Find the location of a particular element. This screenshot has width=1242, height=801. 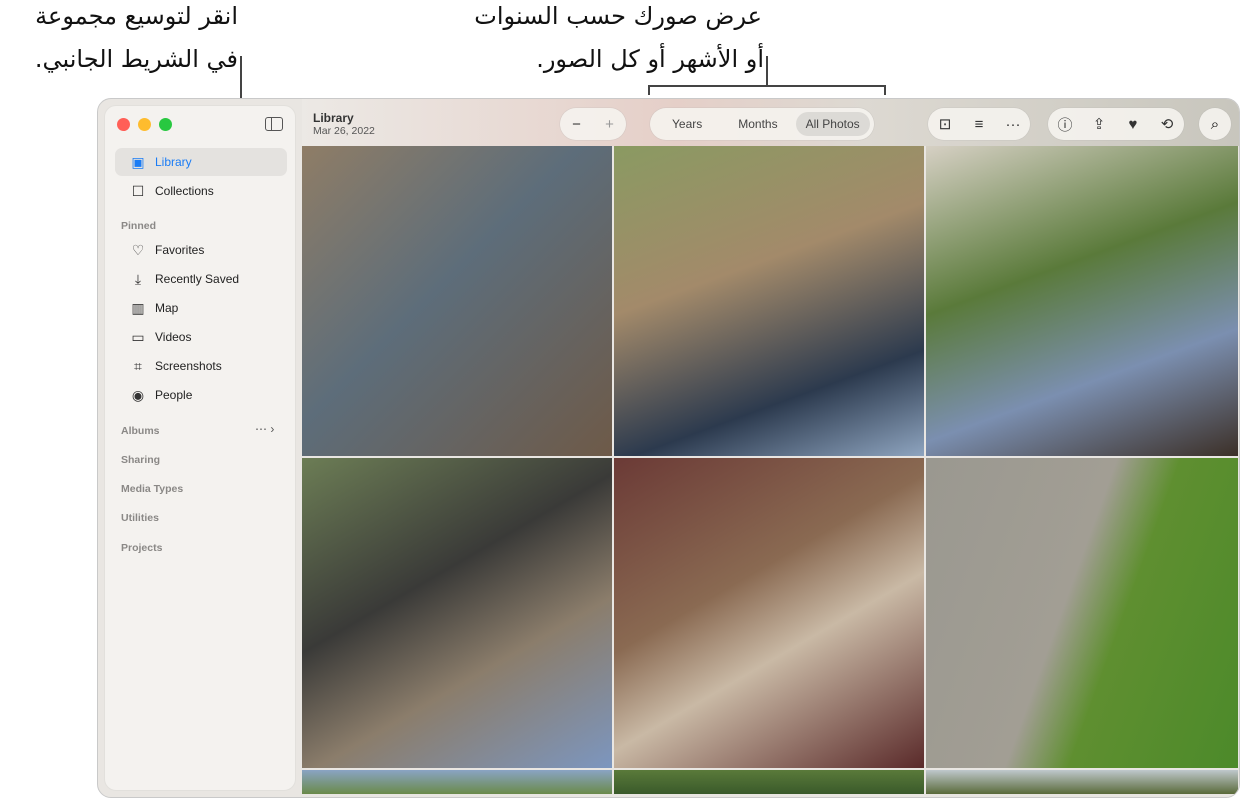

toolbar-group-1: ⊡ ≡ ··· is located at coordinates (979, 124).